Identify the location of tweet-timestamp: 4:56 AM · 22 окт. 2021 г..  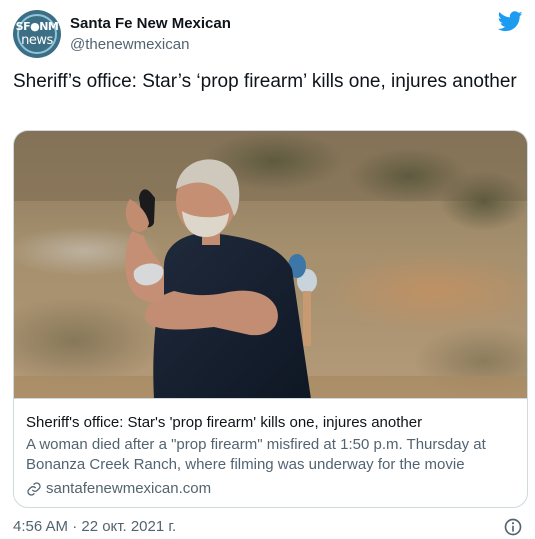
(94, 526).